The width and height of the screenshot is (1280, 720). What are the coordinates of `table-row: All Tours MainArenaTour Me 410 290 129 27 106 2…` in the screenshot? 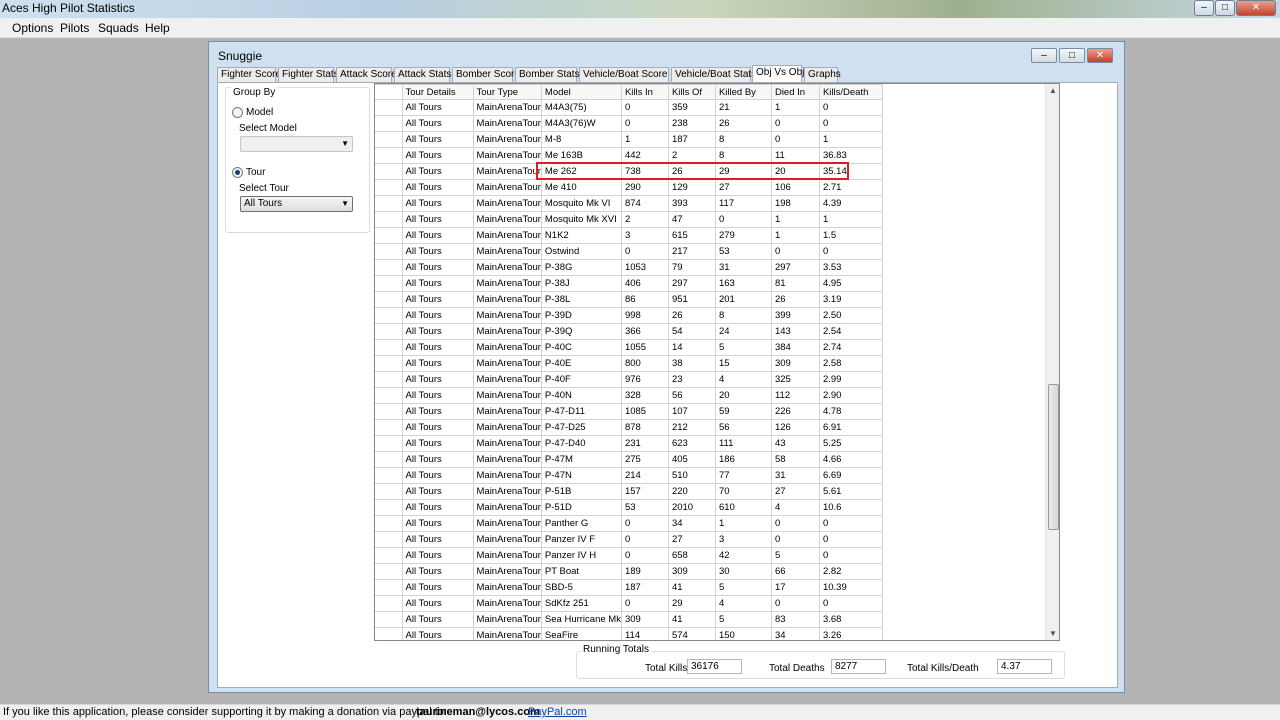 It's located at (629, 187).